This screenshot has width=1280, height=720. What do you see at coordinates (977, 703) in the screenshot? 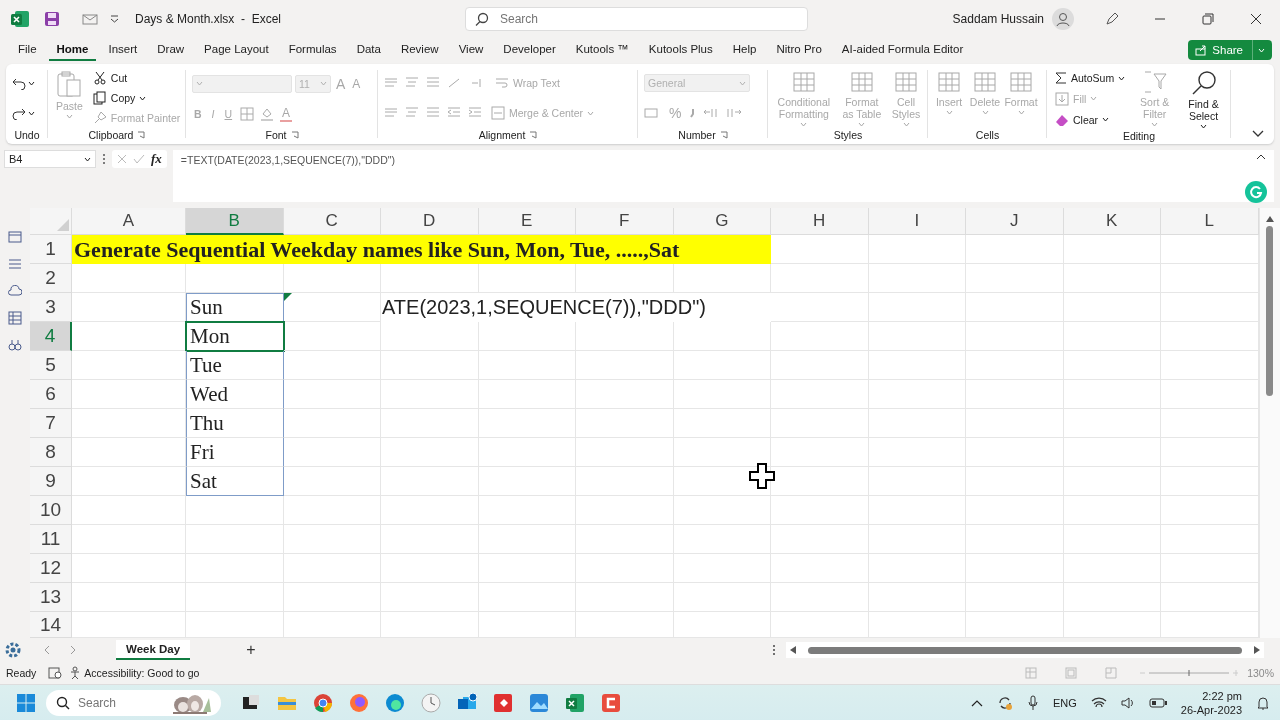
I see `chevron-up-icon` at bounding box center [977, 703].